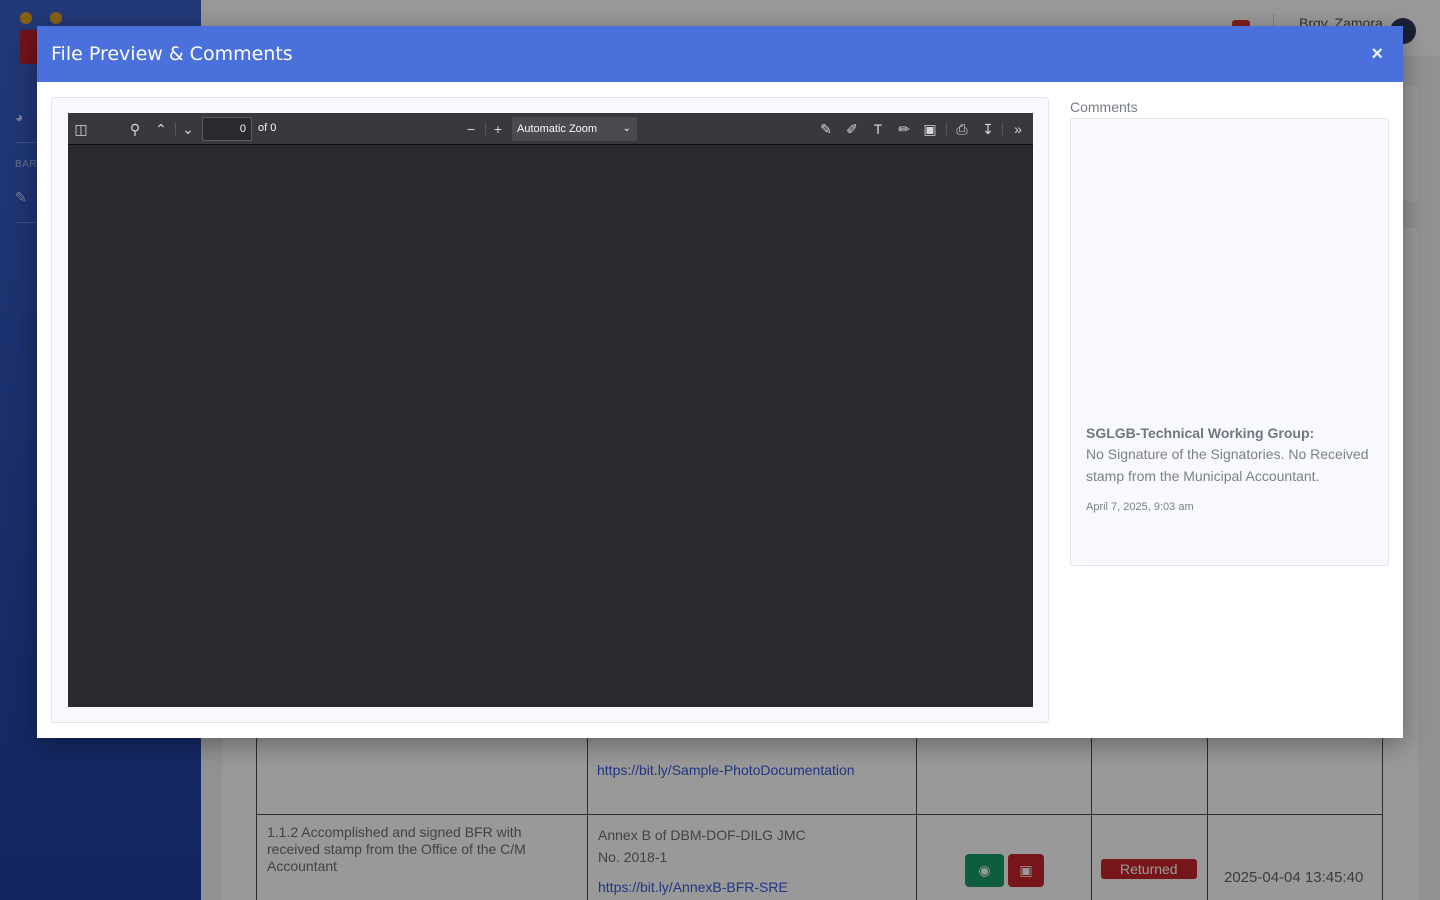 Image resolution: width=1440 pixels, height=900 pixels. I want to click on draw-icon: ✏, so click(904, 129).